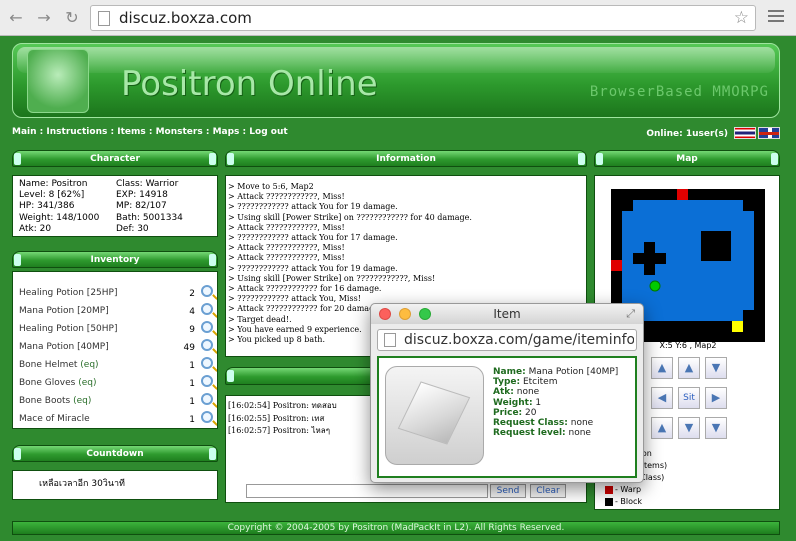 The height and width of the screenshot is (541, 796). I want to click on item-name: Healing Potion [50HP], so click(68, 329).